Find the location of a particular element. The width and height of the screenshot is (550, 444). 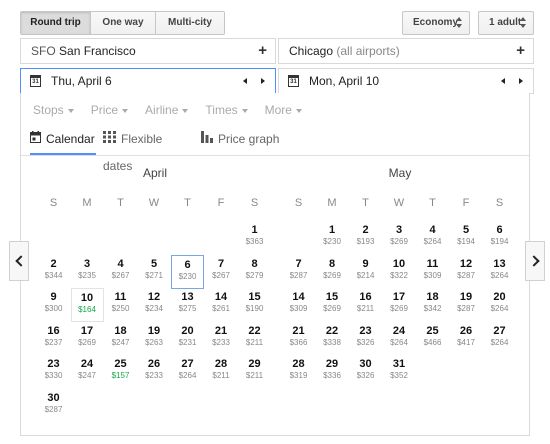

calendar-day: 23 $330 is located at coordinates (53, 372).